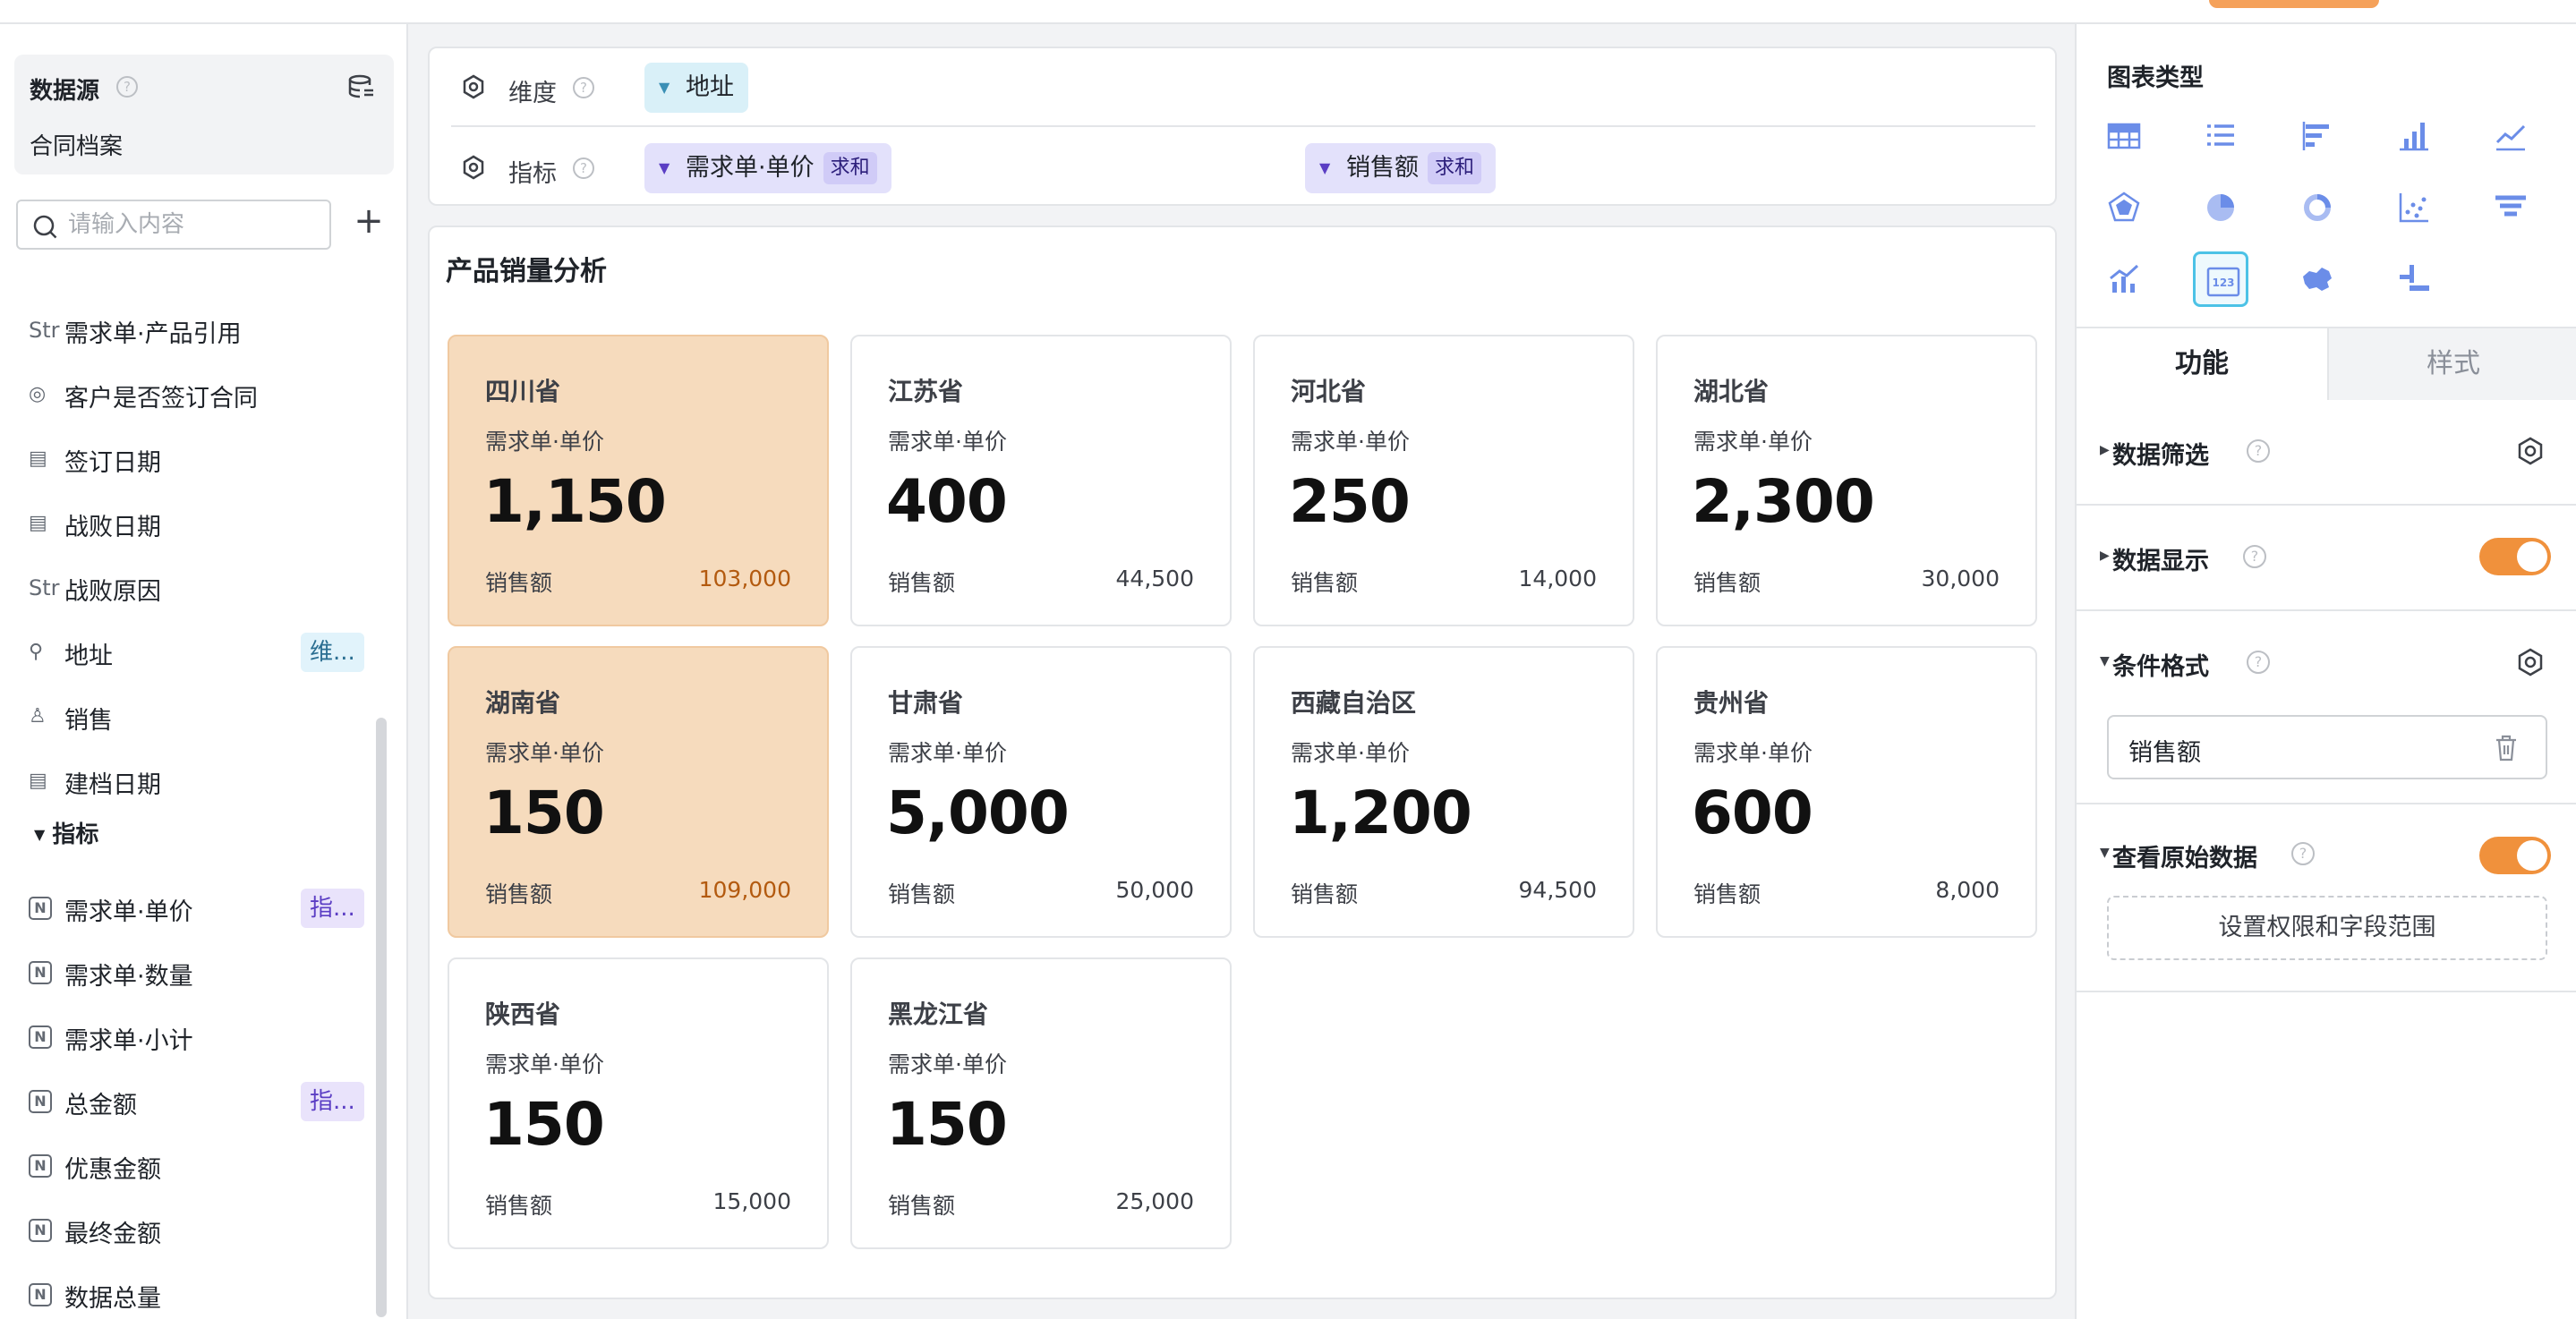 The height and width of the screenshot is (1319, 2576). I want to click on field-item: Str 需求单·产品引用, so click(199, 330).